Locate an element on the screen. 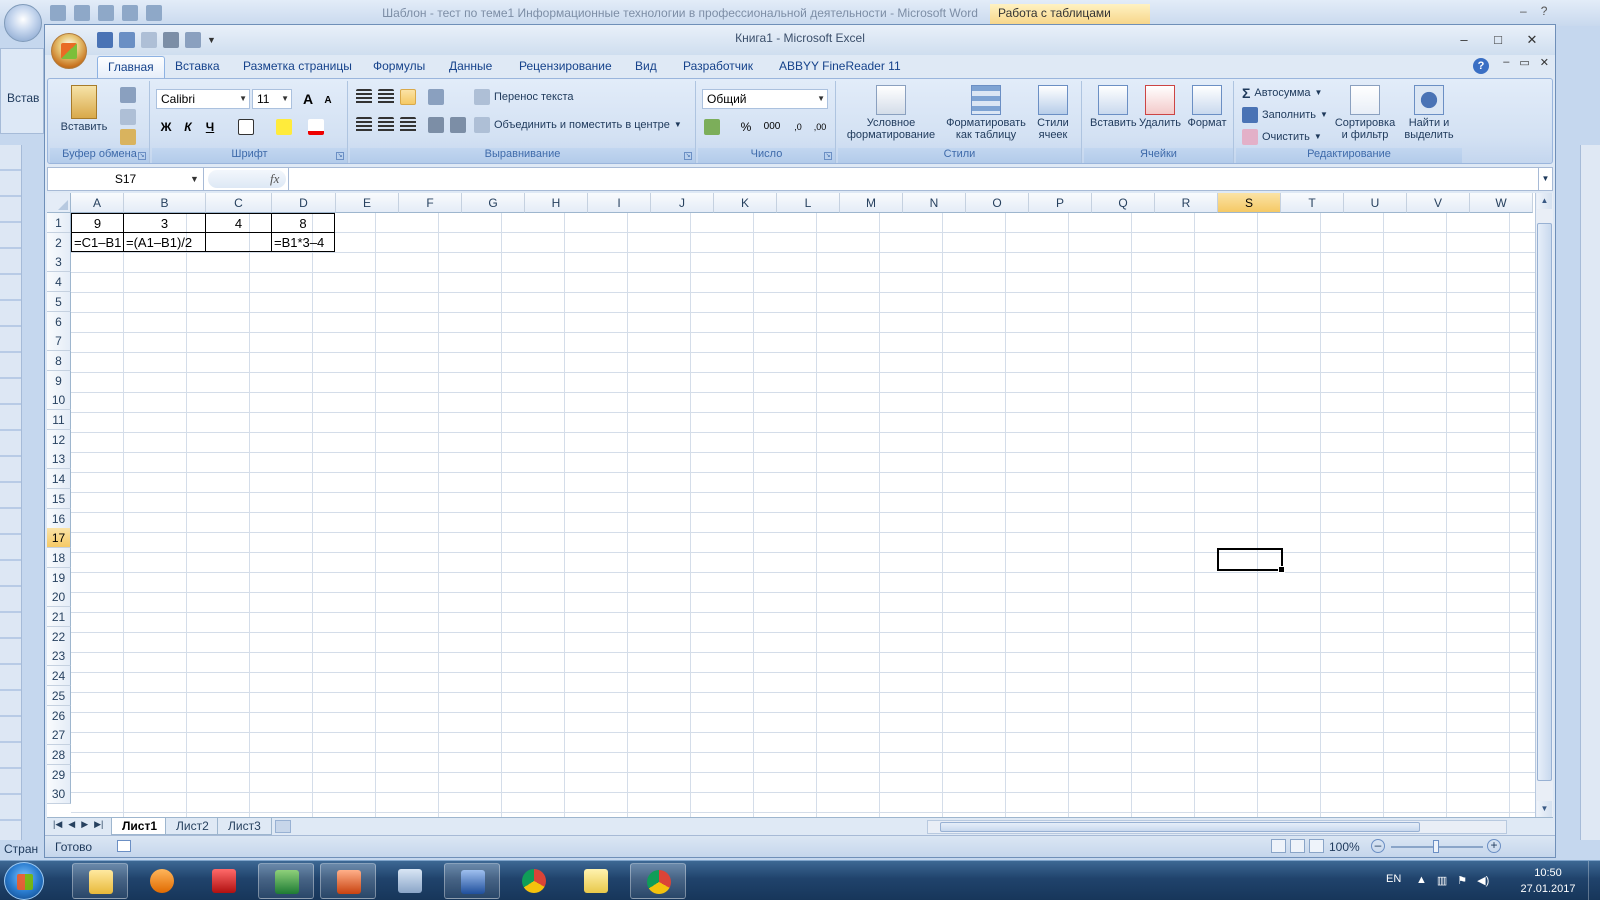 The height and width of the screenshot is (900, 1600). delete-cells-button: Удалить is located at coordinates (1160, 107).